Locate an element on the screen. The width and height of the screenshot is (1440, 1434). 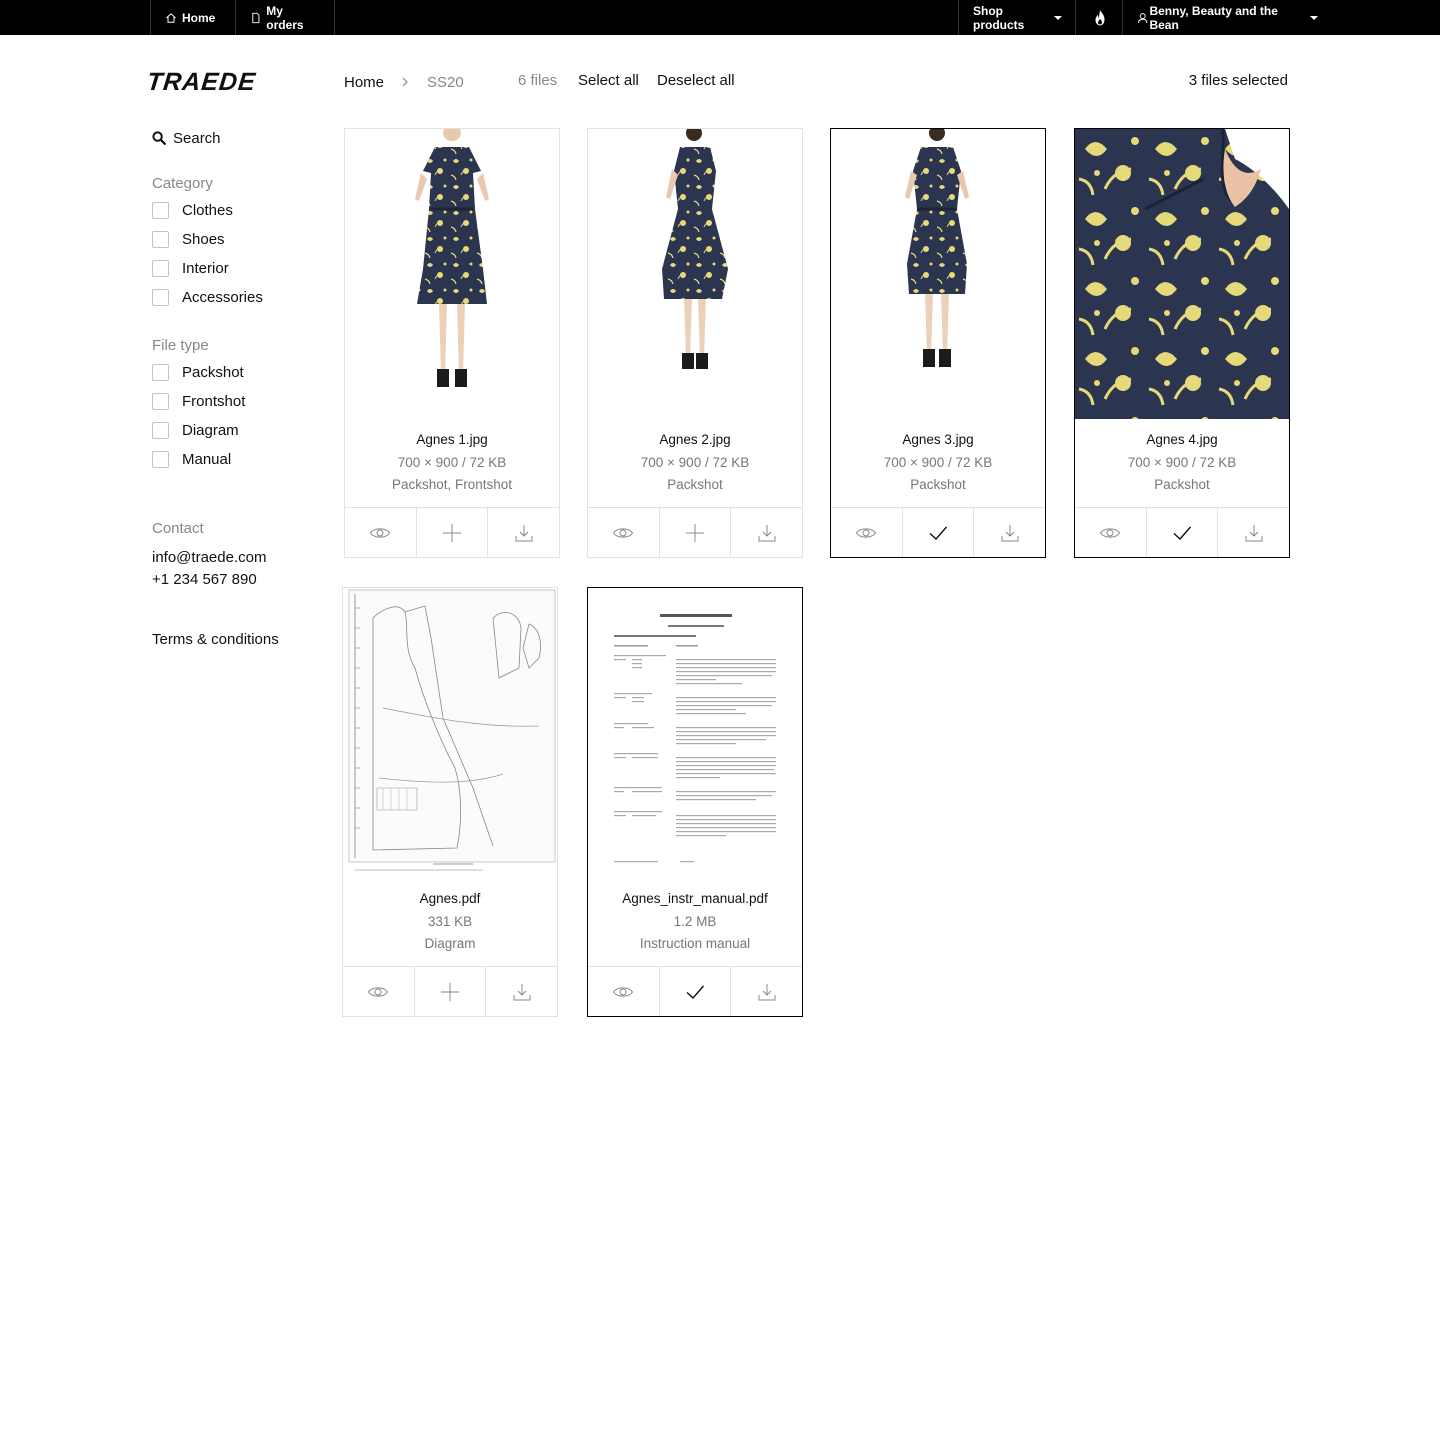
filter-type-packshot: Packshot is located at coordinates (237, 372).